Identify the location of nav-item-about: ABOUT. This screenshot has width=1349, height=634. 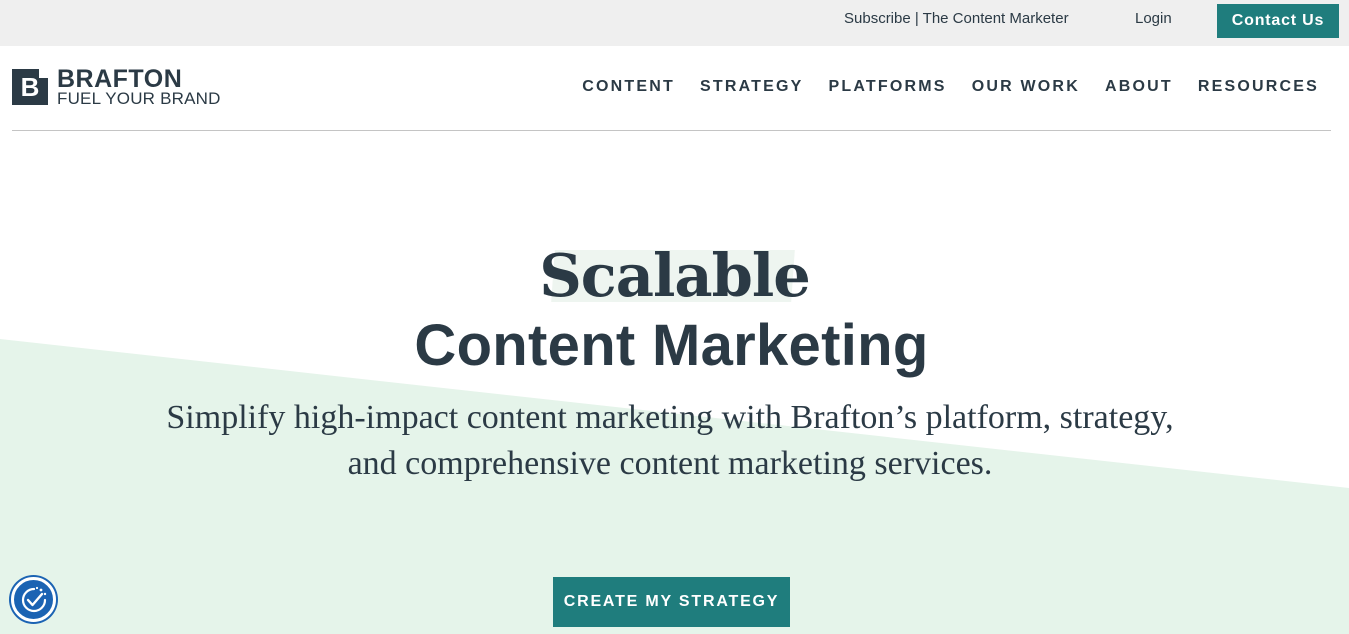
(1139, 87).